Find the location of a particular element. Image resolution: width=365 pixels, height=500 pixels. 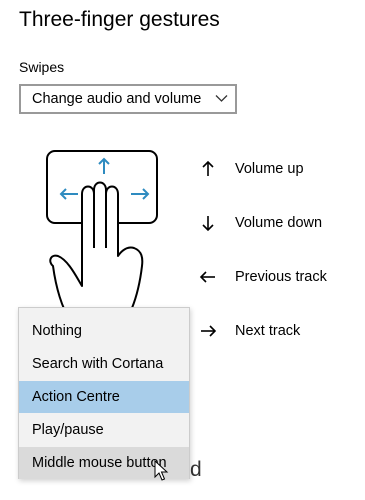

swipes-dropdown: Change audio and volume is located at coordinates (128, 99).